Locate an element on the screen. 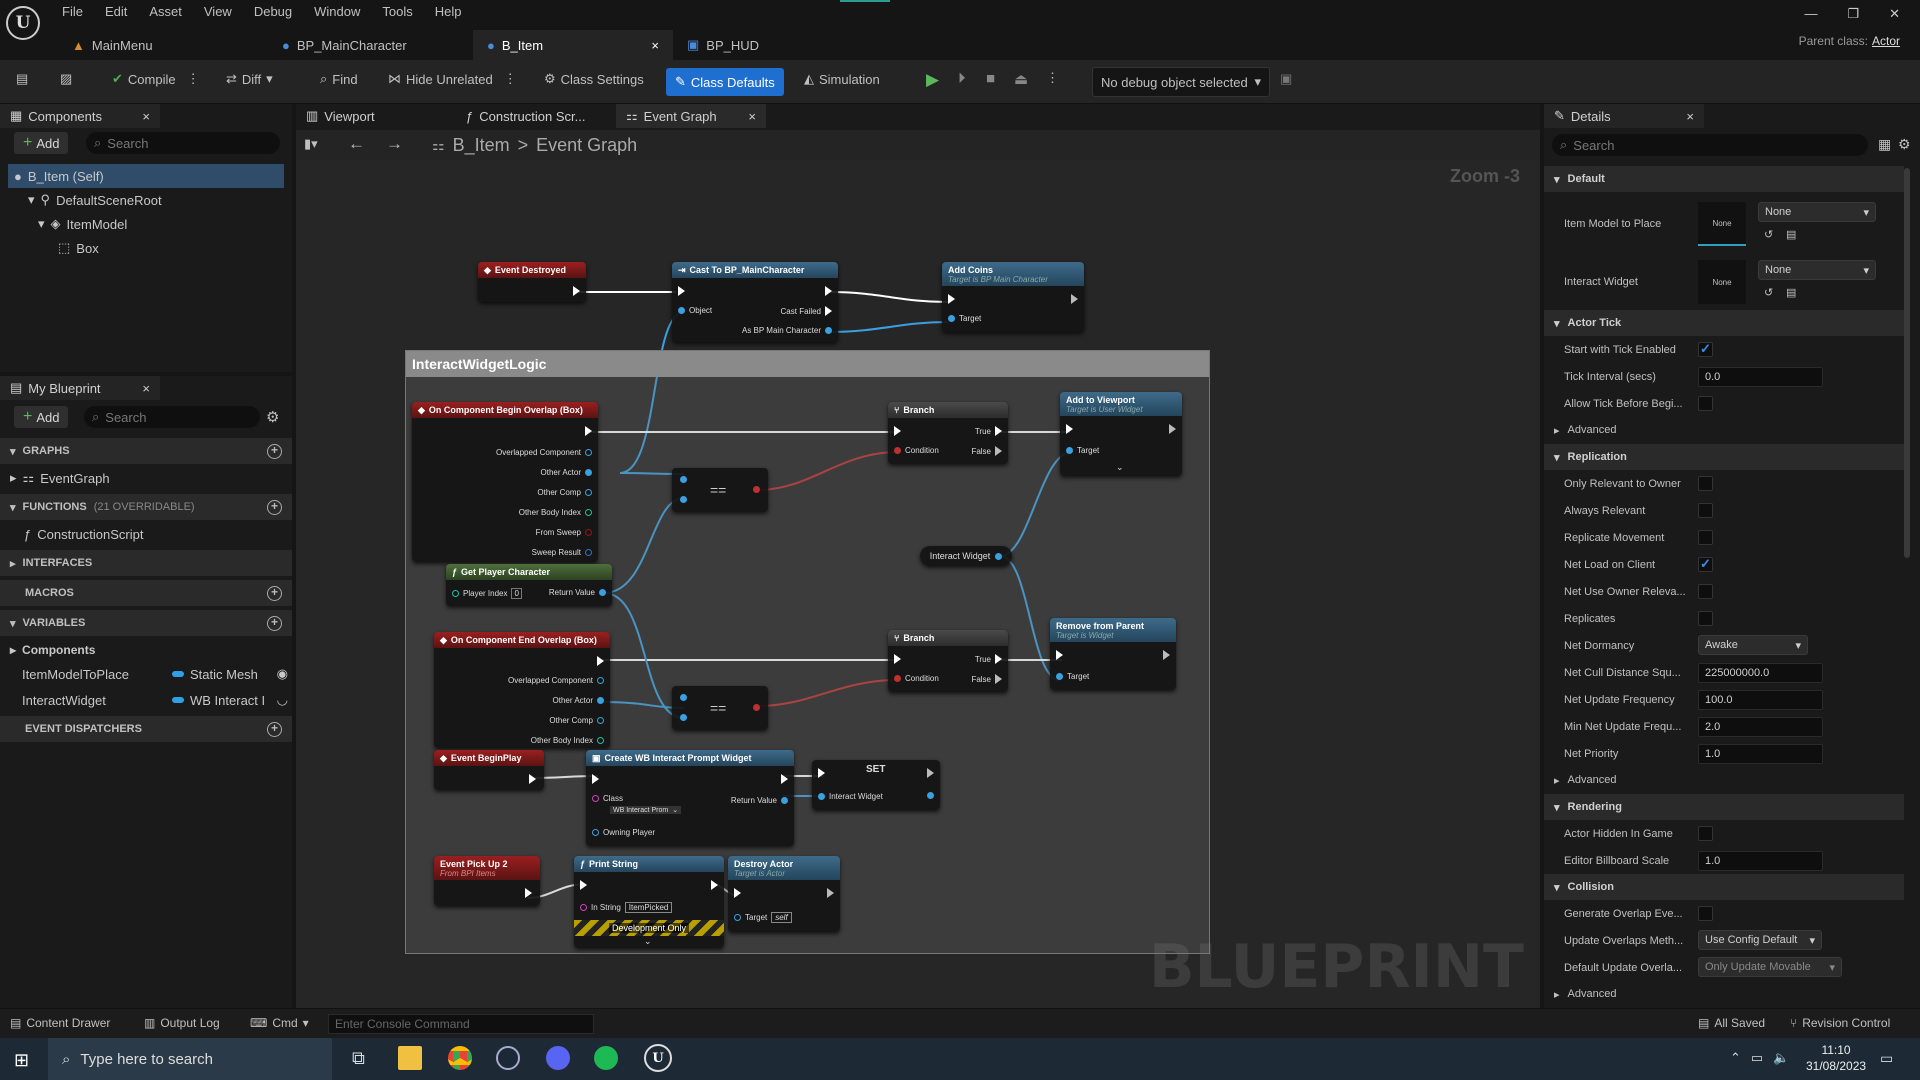 This screenshot has height=1080, width=1920. in-string-pin: In String ItemPicked is located at coordinates (626, 907).